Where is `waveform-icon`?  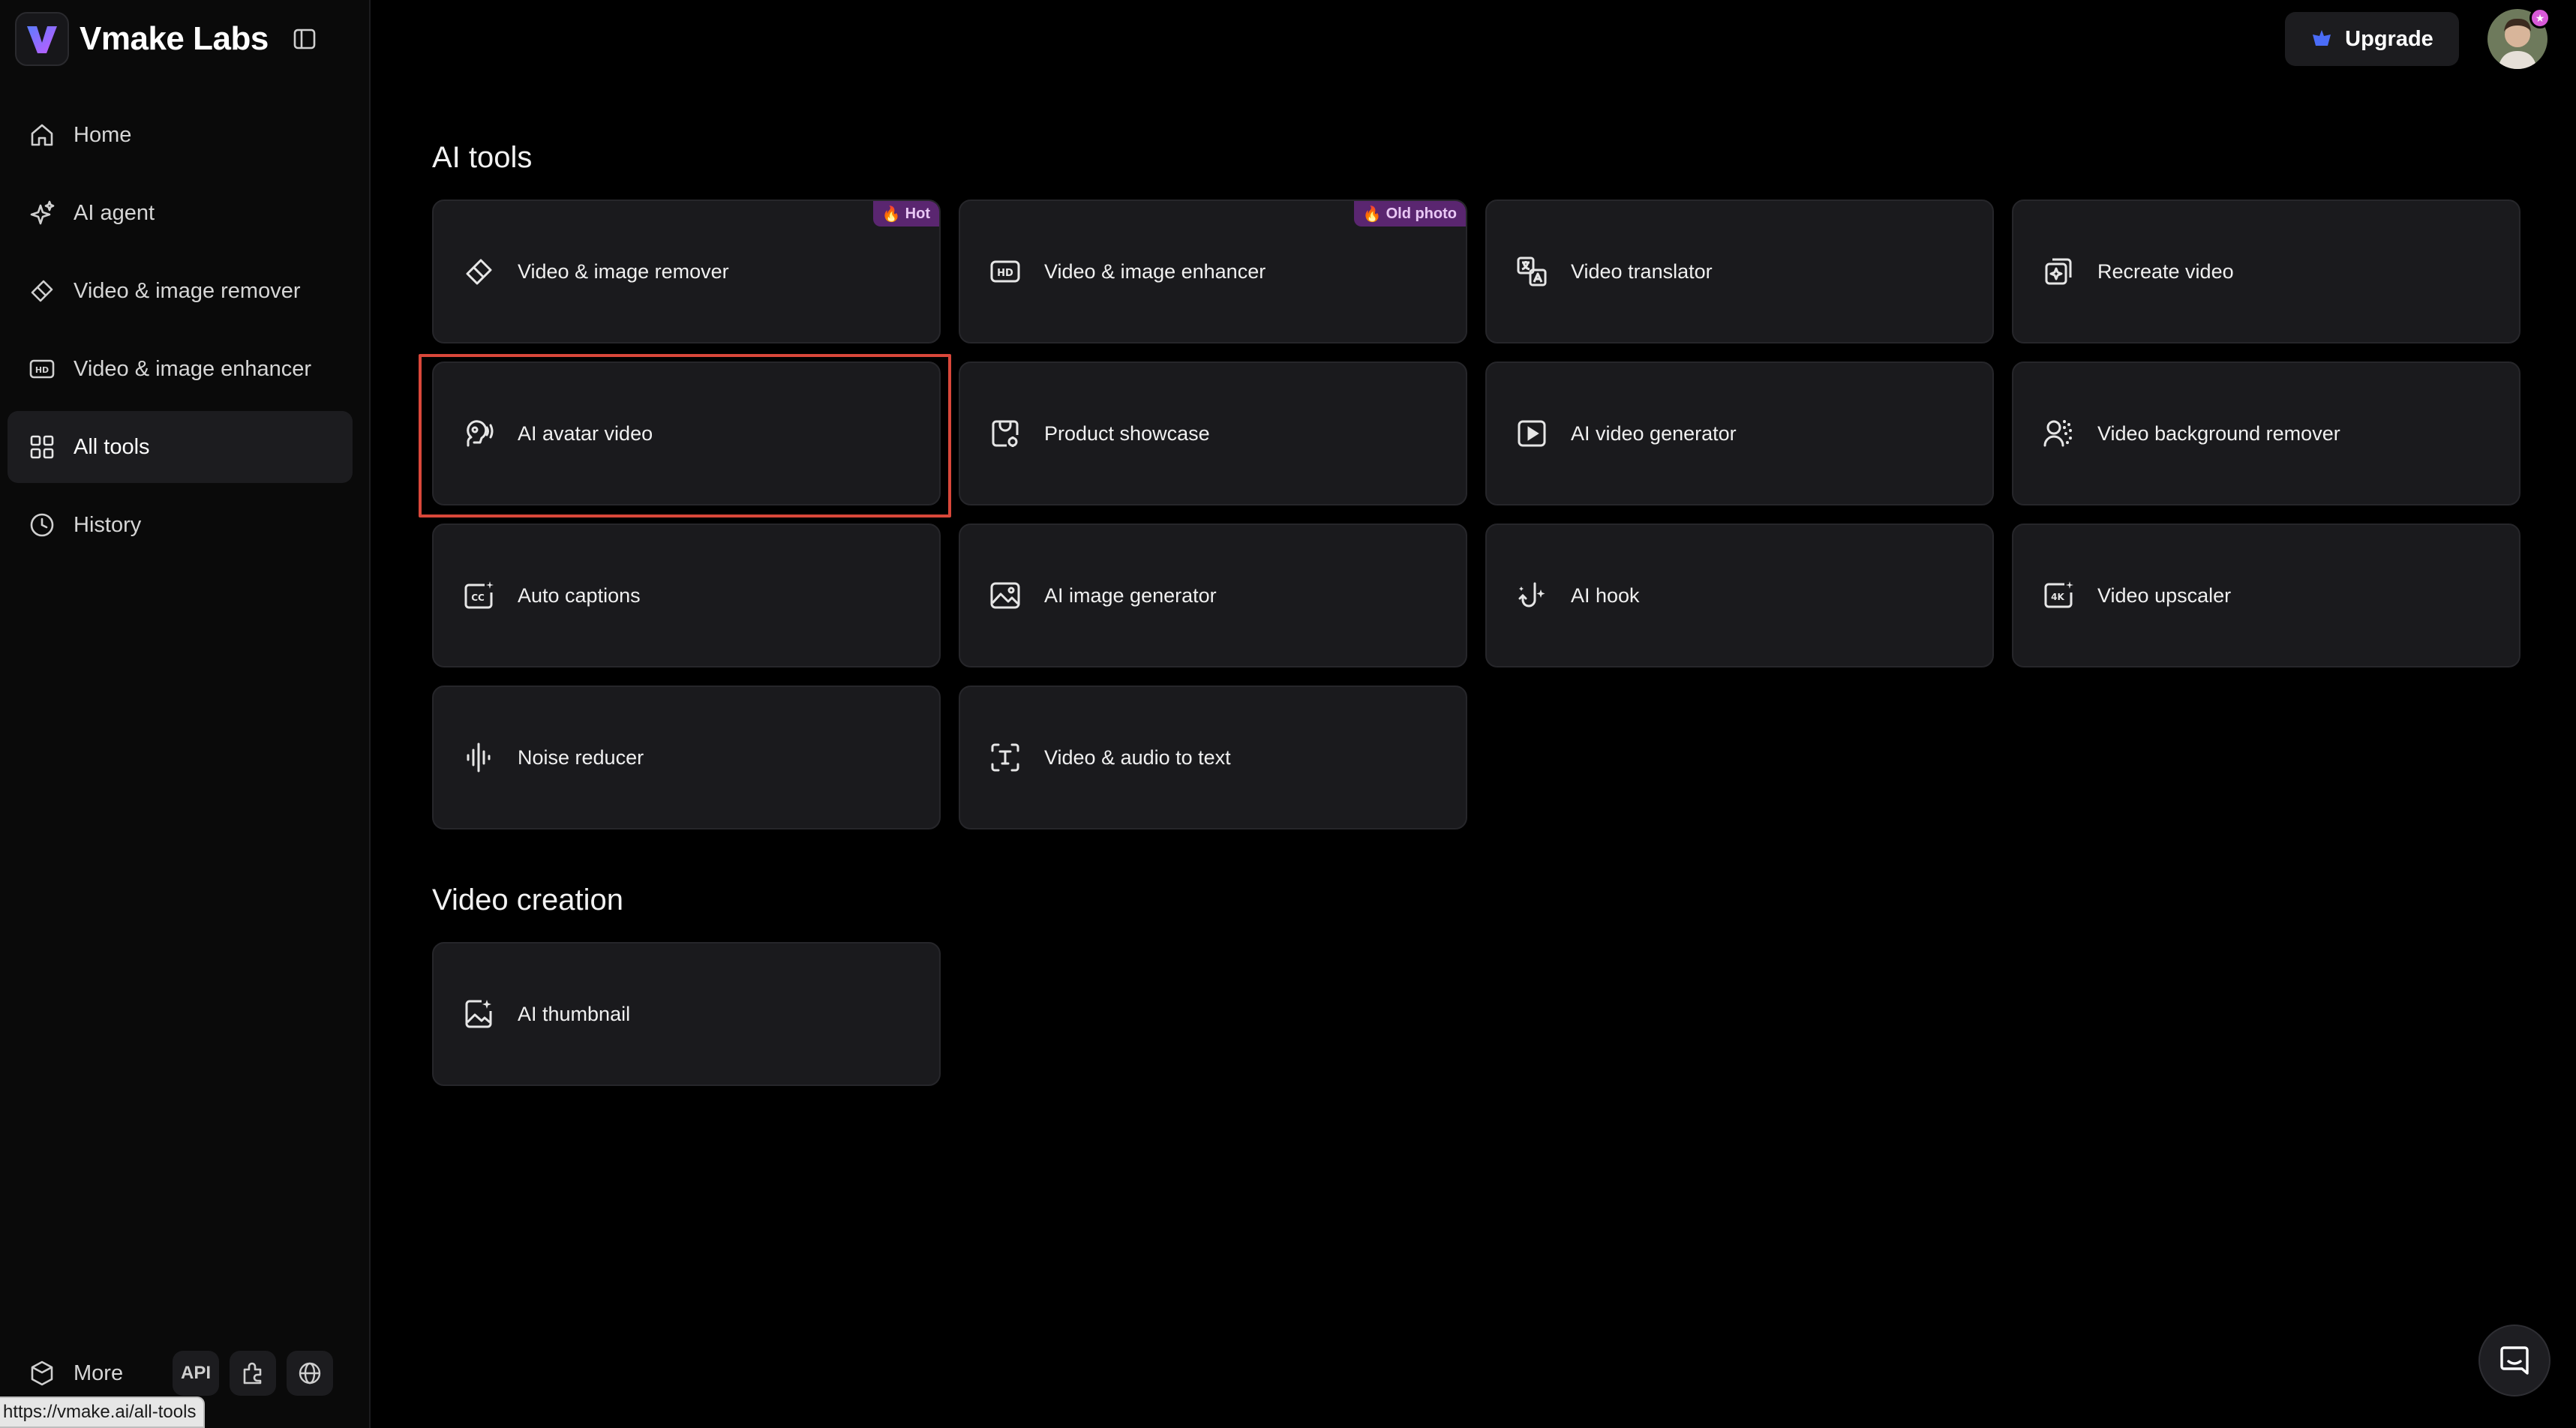 waveform-icon is located at coordinates (479, 757).